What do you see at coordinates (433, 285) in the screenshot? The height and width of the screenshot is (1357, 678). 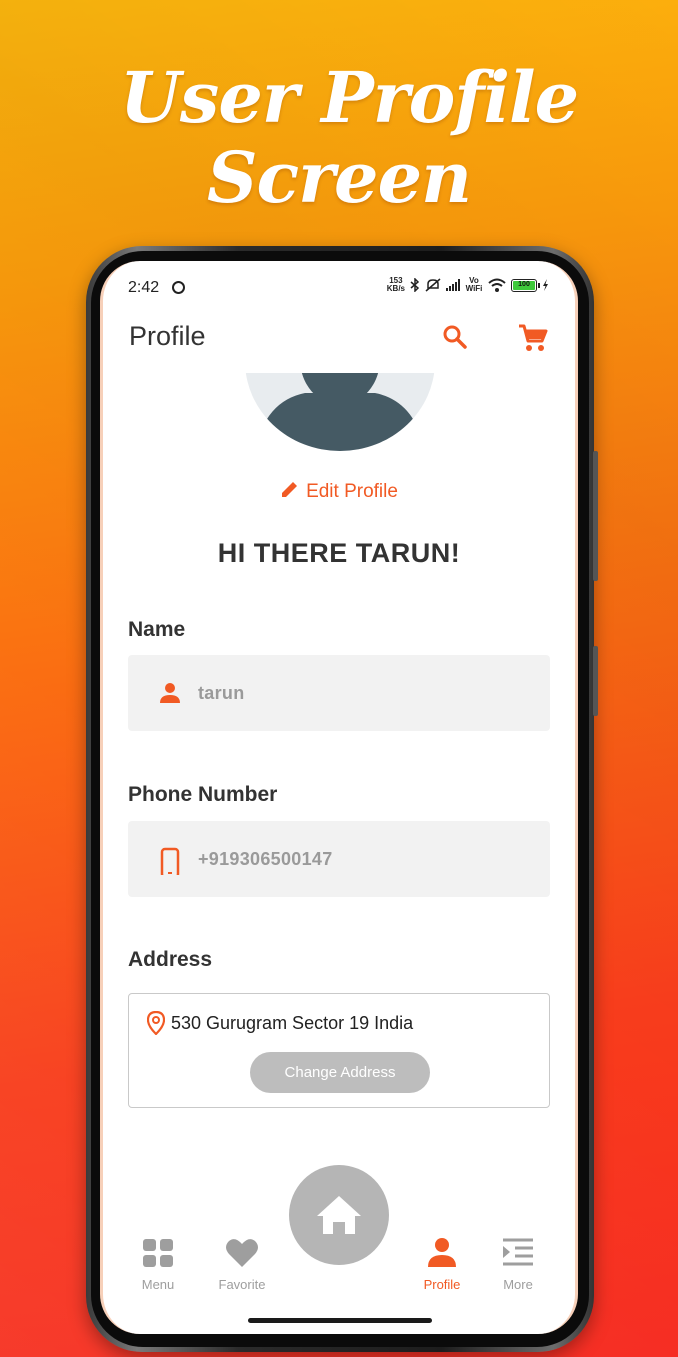 I see `mute-icon` at bounding box center [433, 285].